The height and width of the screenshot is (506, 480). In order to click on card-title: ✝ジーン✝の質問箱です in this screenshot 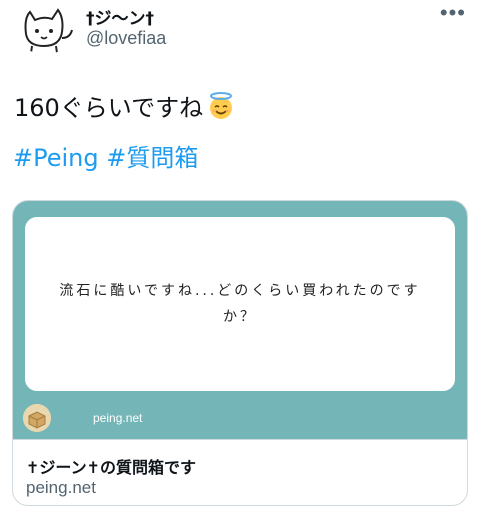, I will do `click(111, 467)`.